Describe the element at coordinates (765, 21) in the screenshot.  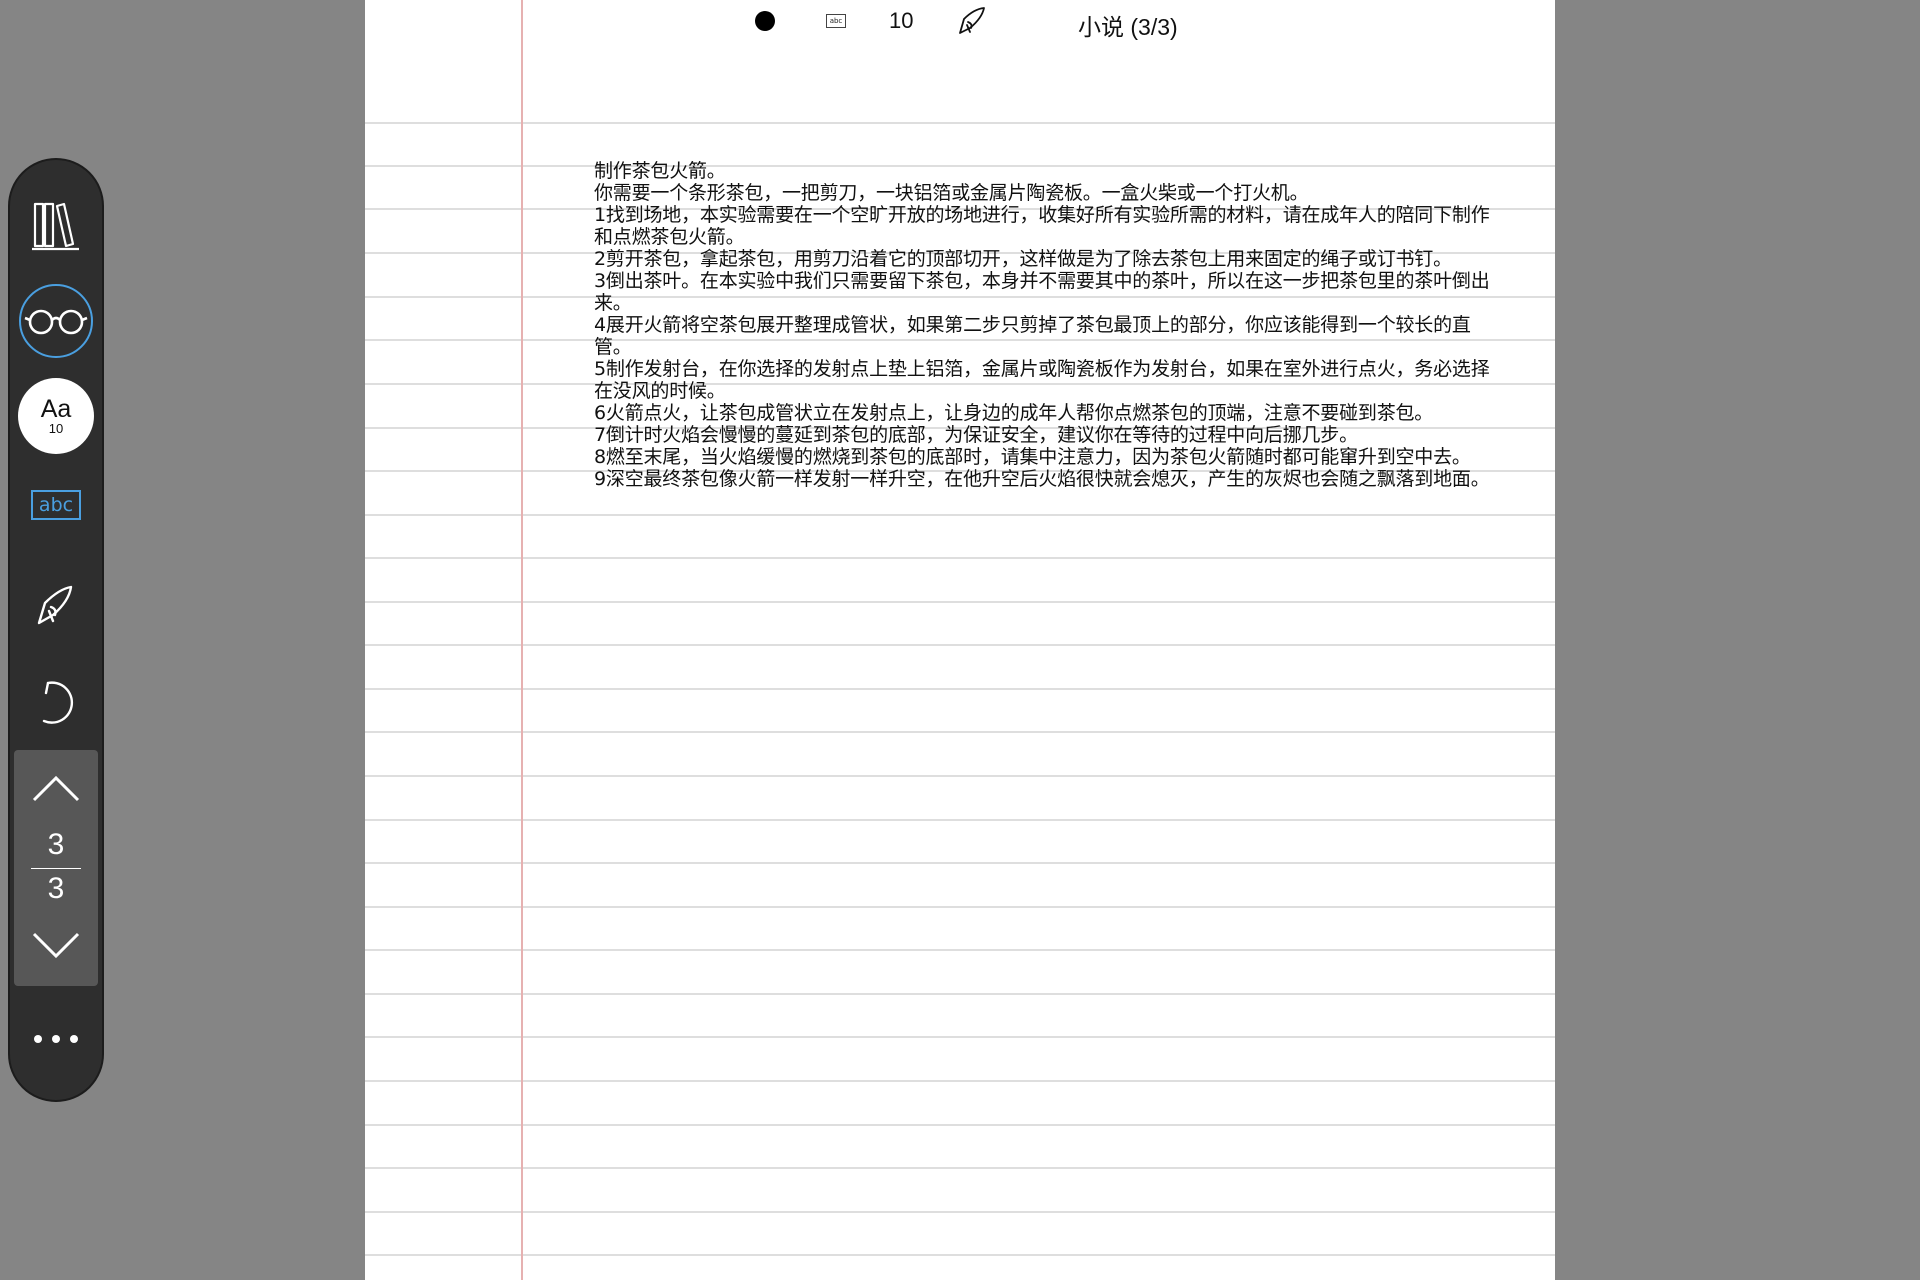
I see `pen-color-indicator` at that location.